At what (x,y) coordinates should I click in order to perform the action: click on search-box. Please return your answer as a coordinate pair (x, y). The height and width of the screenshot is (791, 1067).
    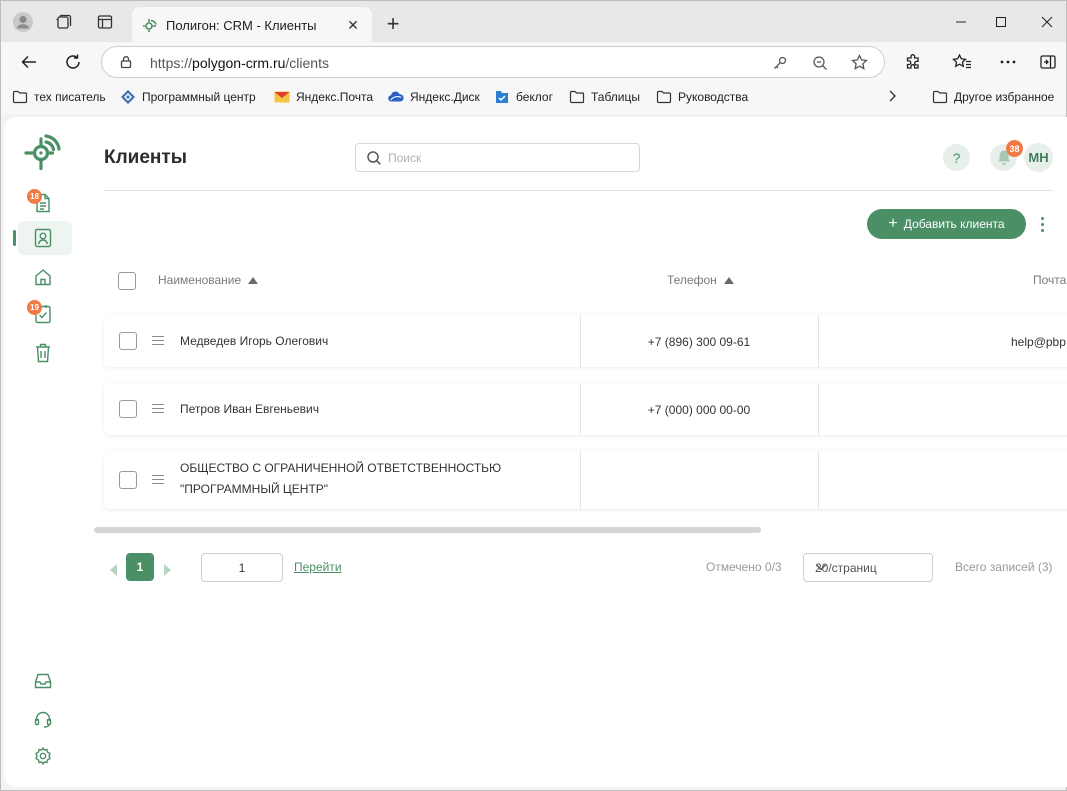
    Looking at the image, I should click on (497, 157).